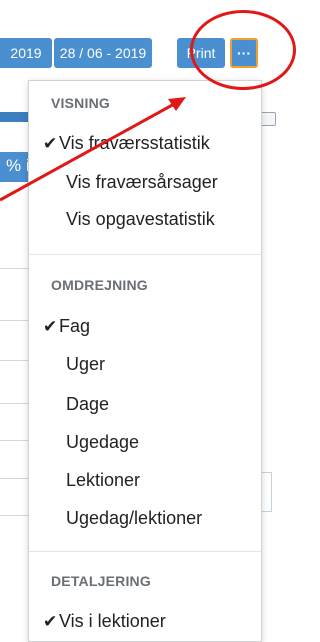 This screenshot has height=642, width=320. Describe the element at coordinates (93, 149) in the screenshot. I see `annotation-arrow-icon` at that location.